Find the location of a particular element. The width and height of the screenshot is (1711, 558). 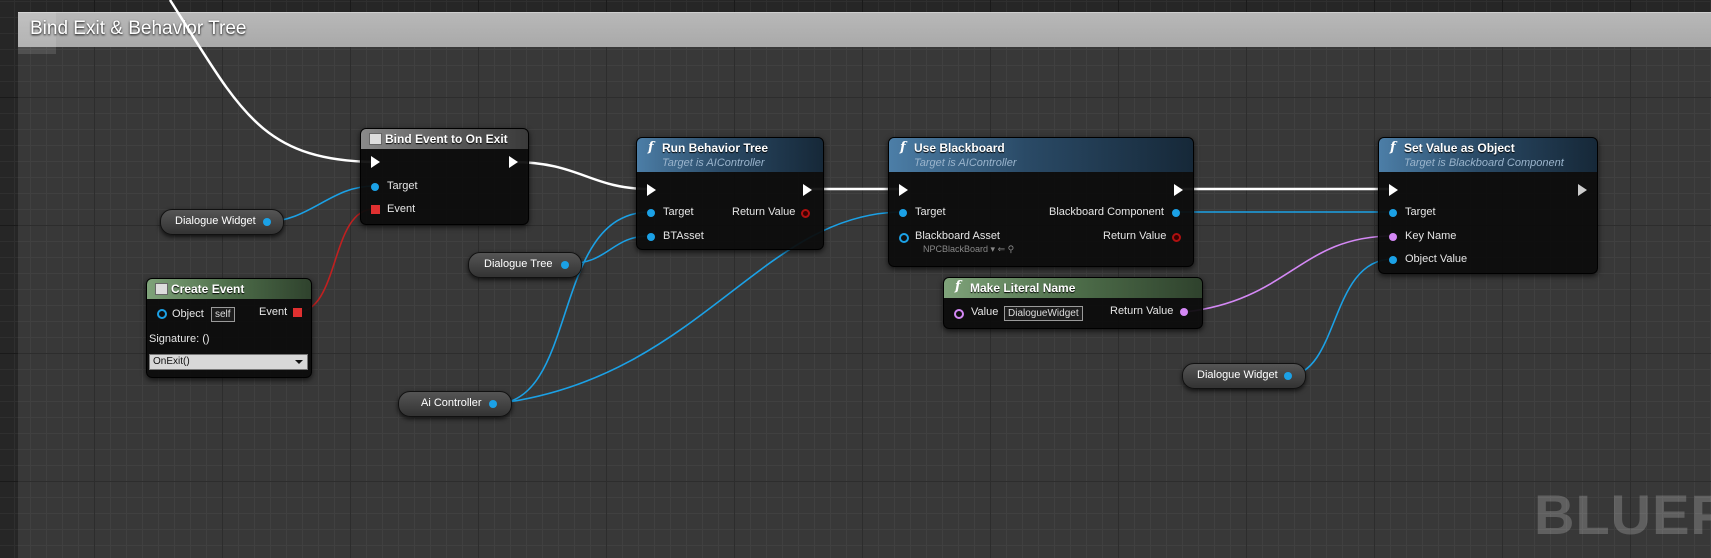

node-title: Create Event is located at coordinates (208, 289).